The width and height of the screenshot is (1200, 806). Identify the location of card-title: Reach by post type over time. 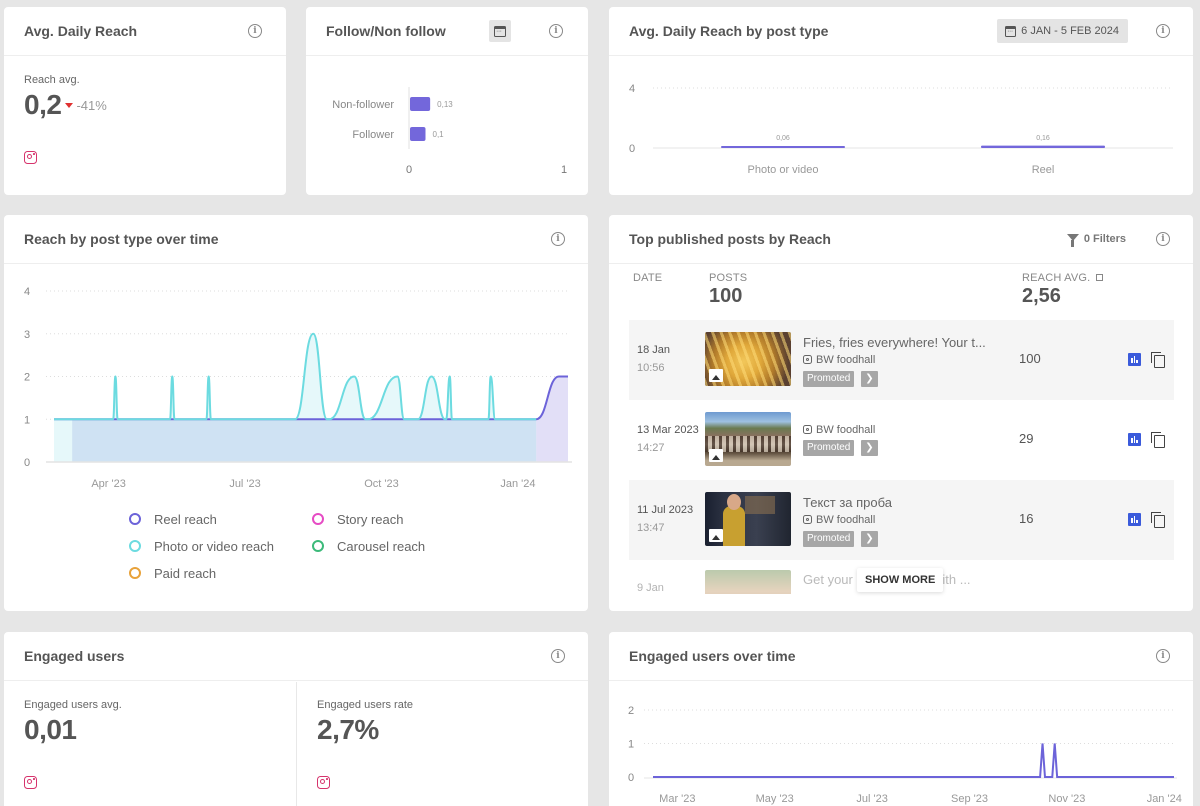
(121, 239).